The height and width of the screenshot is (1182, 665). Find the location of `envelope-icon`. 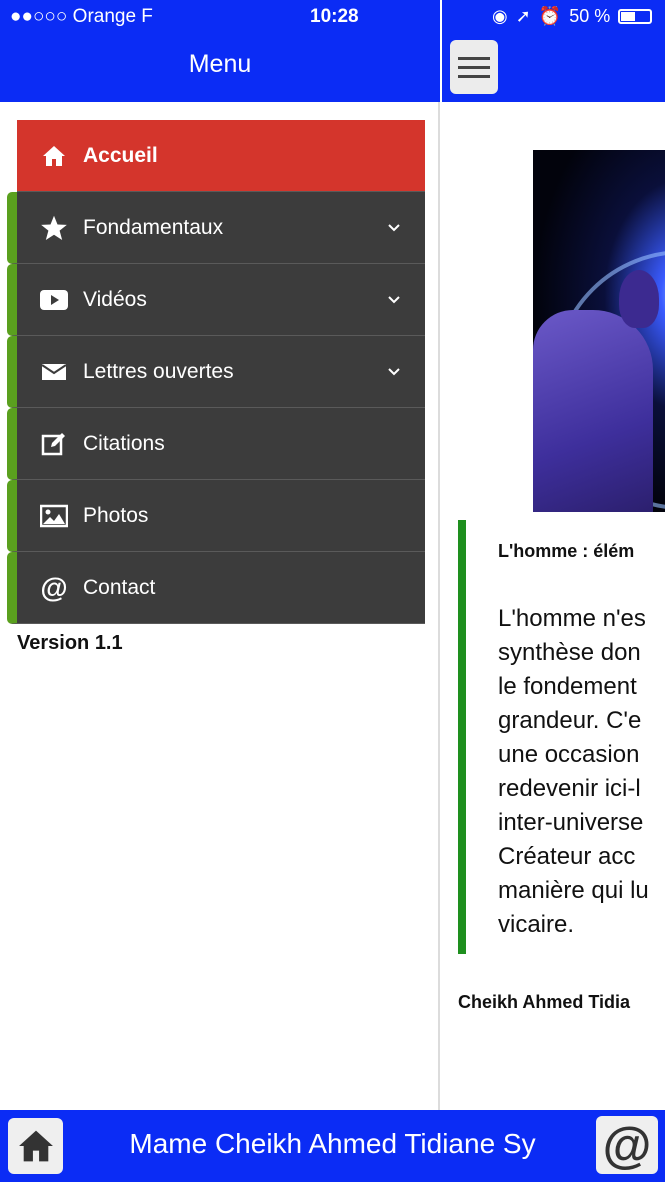

envelope-icon is located at coordinates (54, 372).